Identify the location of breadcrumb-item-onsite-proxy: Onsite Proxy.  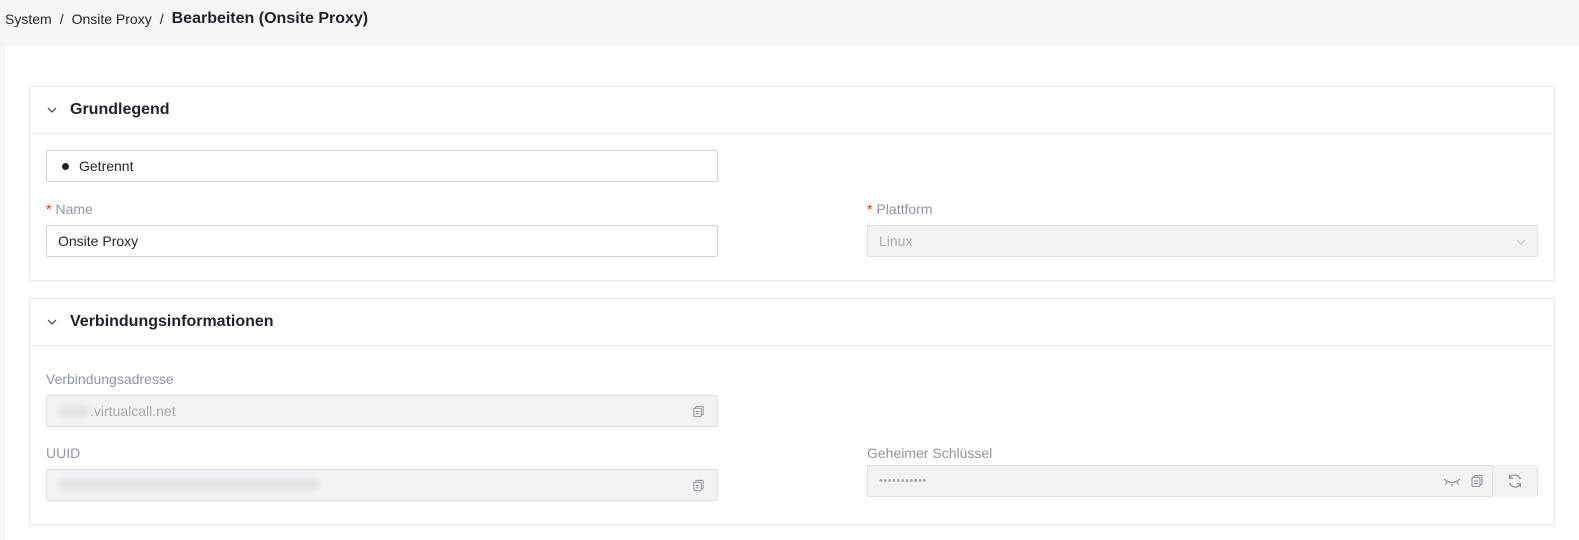
(112, 19).